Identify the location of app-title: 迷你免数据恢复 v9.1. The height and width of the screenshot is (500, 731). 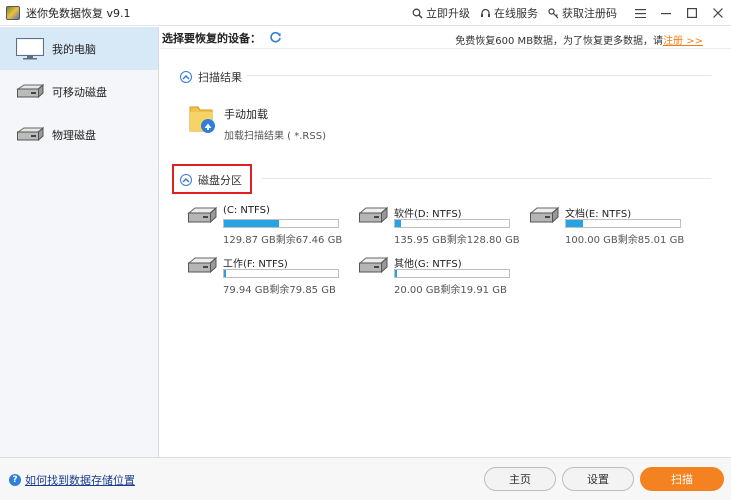
(78, 13).